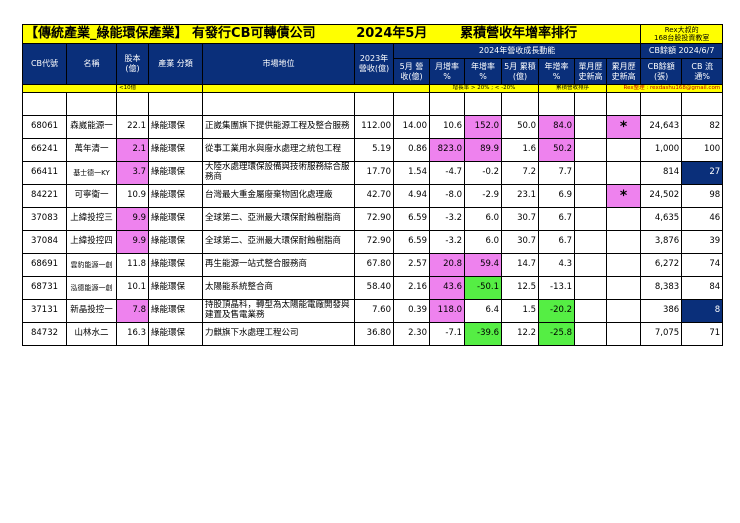 This screenshot has width=740, height=523. What do you see at coordinates (483, 196) in the screenshot?
I see `yoy-cell: -2.9` at bounding box center [483, 196].